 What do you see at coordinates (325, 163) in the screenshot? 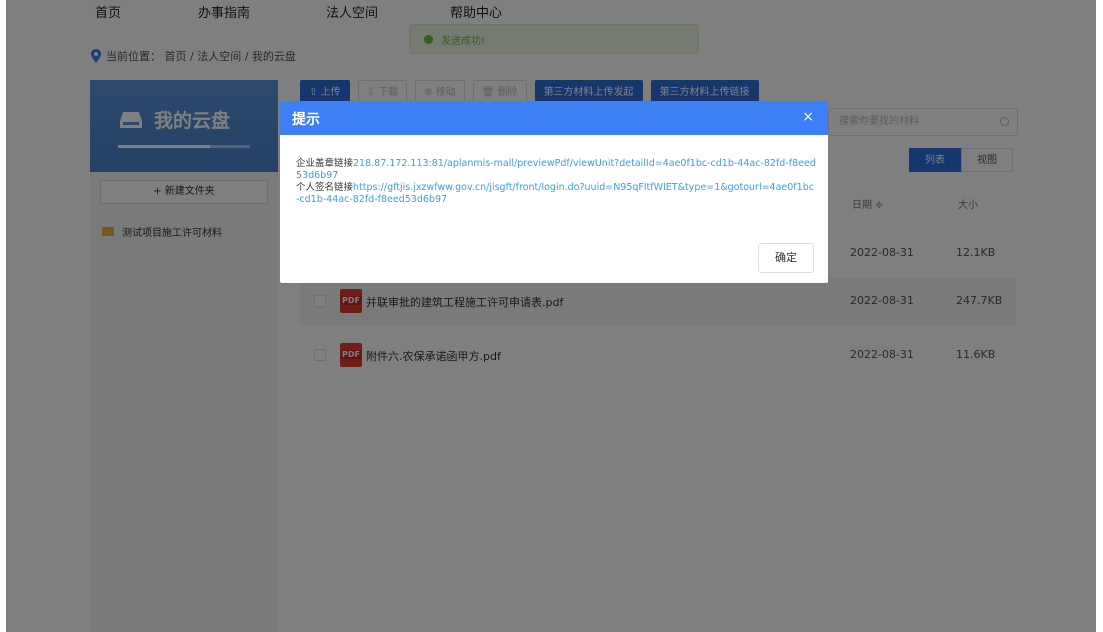
I see `seal-link-label: 企业盖章链接` at bounding box center [325, 163].